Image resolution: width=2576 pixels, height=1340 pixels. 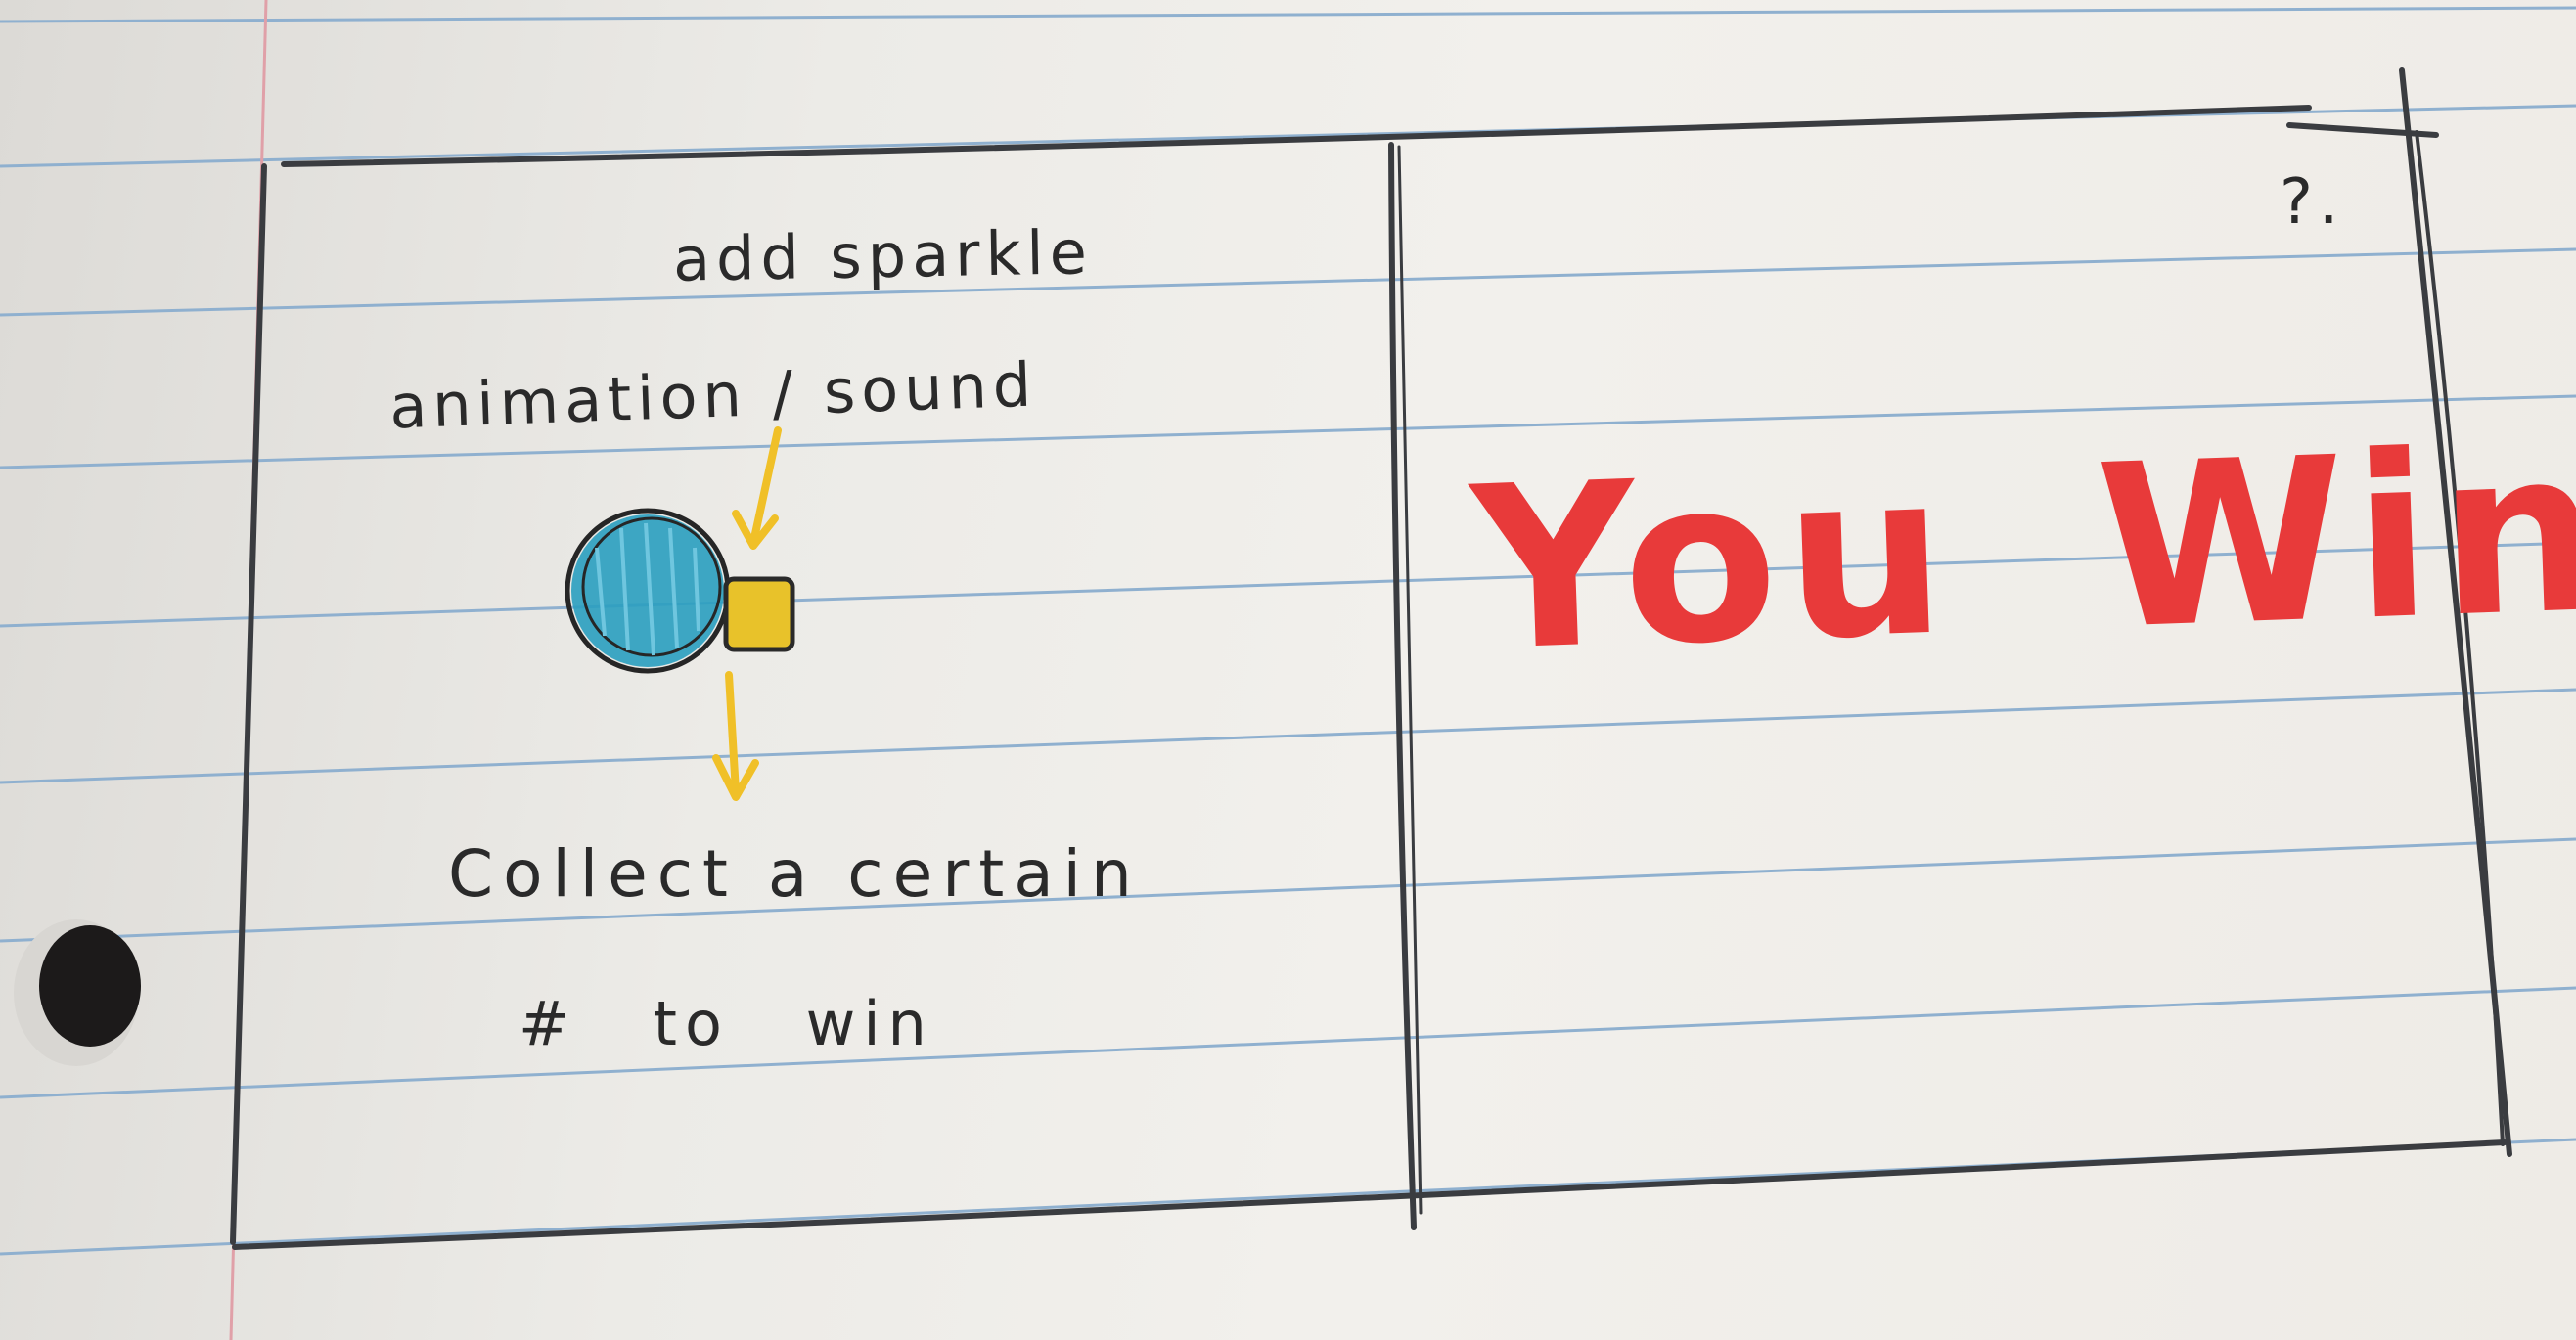 What do you see at coordinates (2022, 551) in the screenshot?
I see `you-win-headline: You Win` at bounding box center [2022, 551].